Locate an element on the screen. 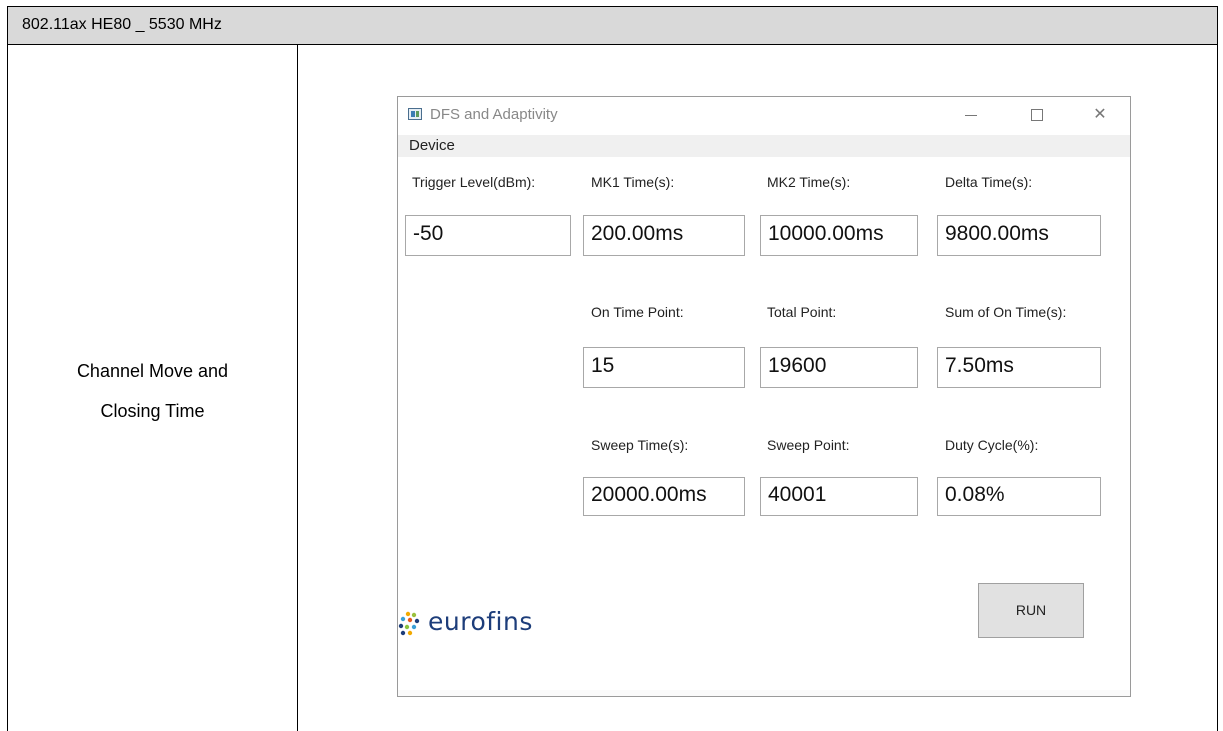  title-bar: DFS and Adaptivity ✕ is located at coordinates (764, 116).